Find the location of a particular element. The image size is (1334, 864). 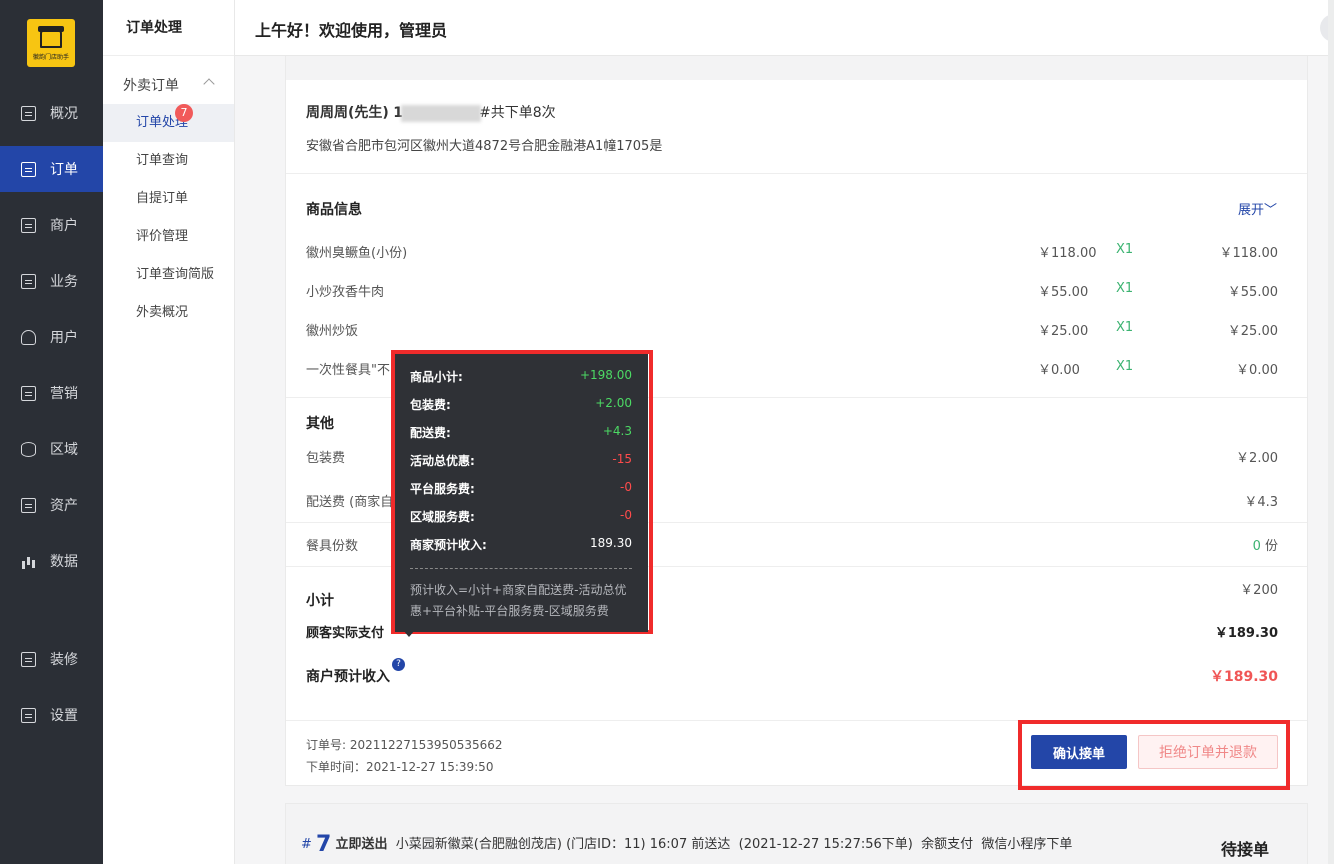

nav-item-assets: 资产 is located at coordinates (51, 505).